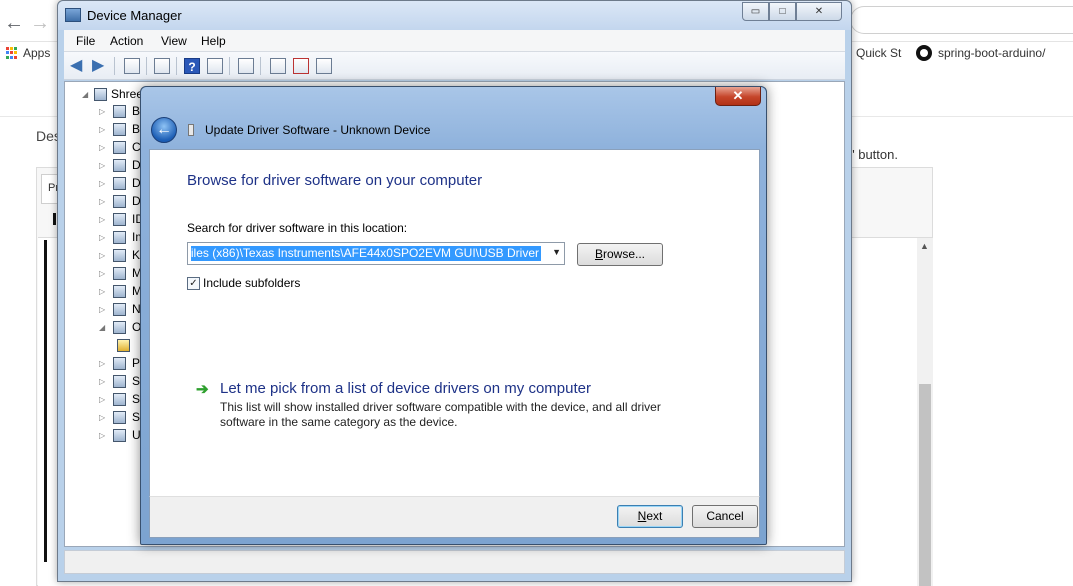 The height and width of the screenshot is (586, 1073). I want to click on forward-icon: ▶, so click(100, 66).